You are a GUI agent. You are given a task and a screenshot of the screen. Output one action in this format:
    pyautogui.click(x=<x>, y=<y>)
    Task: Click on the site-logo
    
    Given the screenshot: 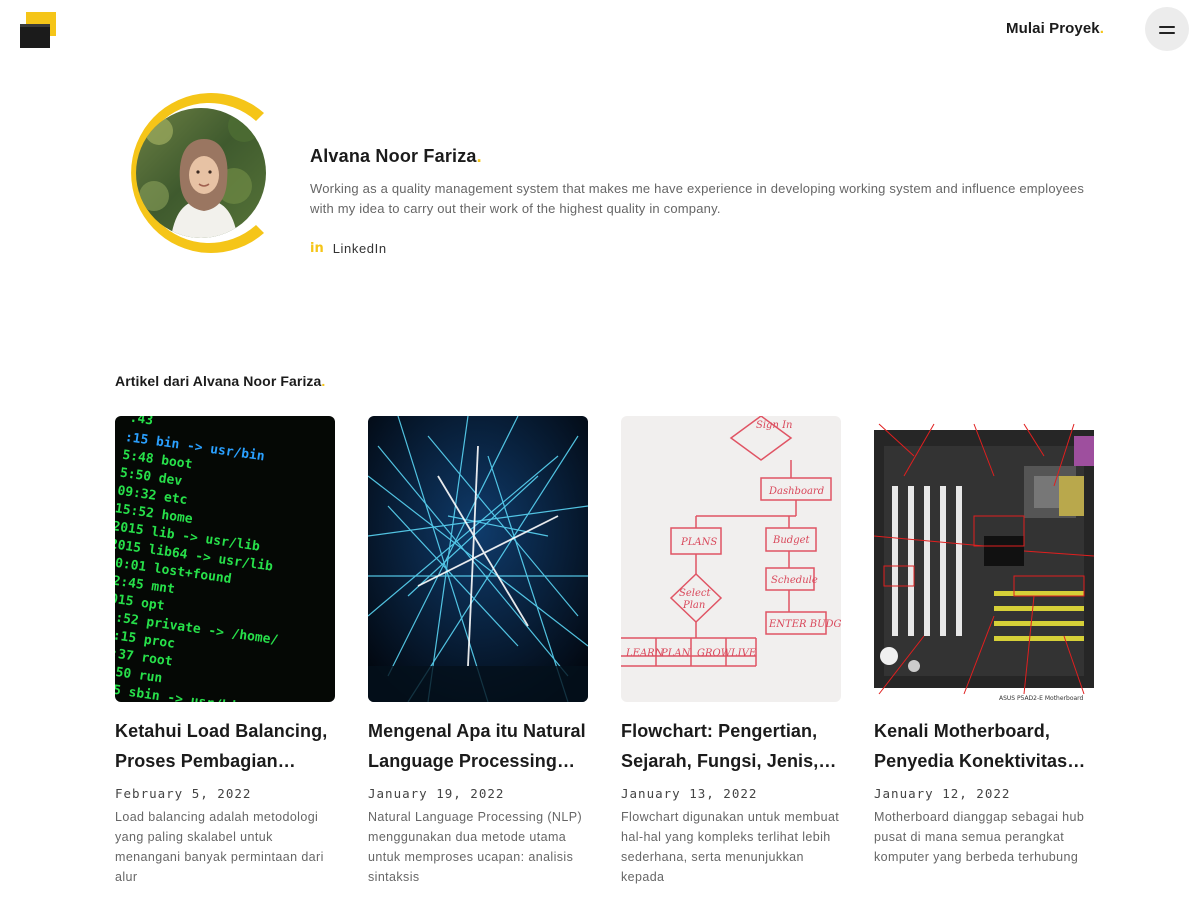 What is the action you would take?
    pyautogui.click(x=38, y=30)
    